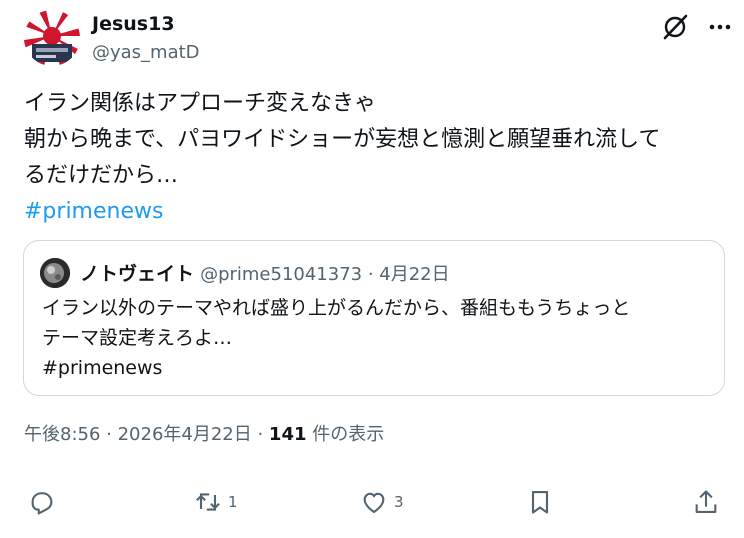  What do you see at coordinates (102, 368) in the screenshot?
I see `quote-line: #primenews` at bounding box center [102, 368].